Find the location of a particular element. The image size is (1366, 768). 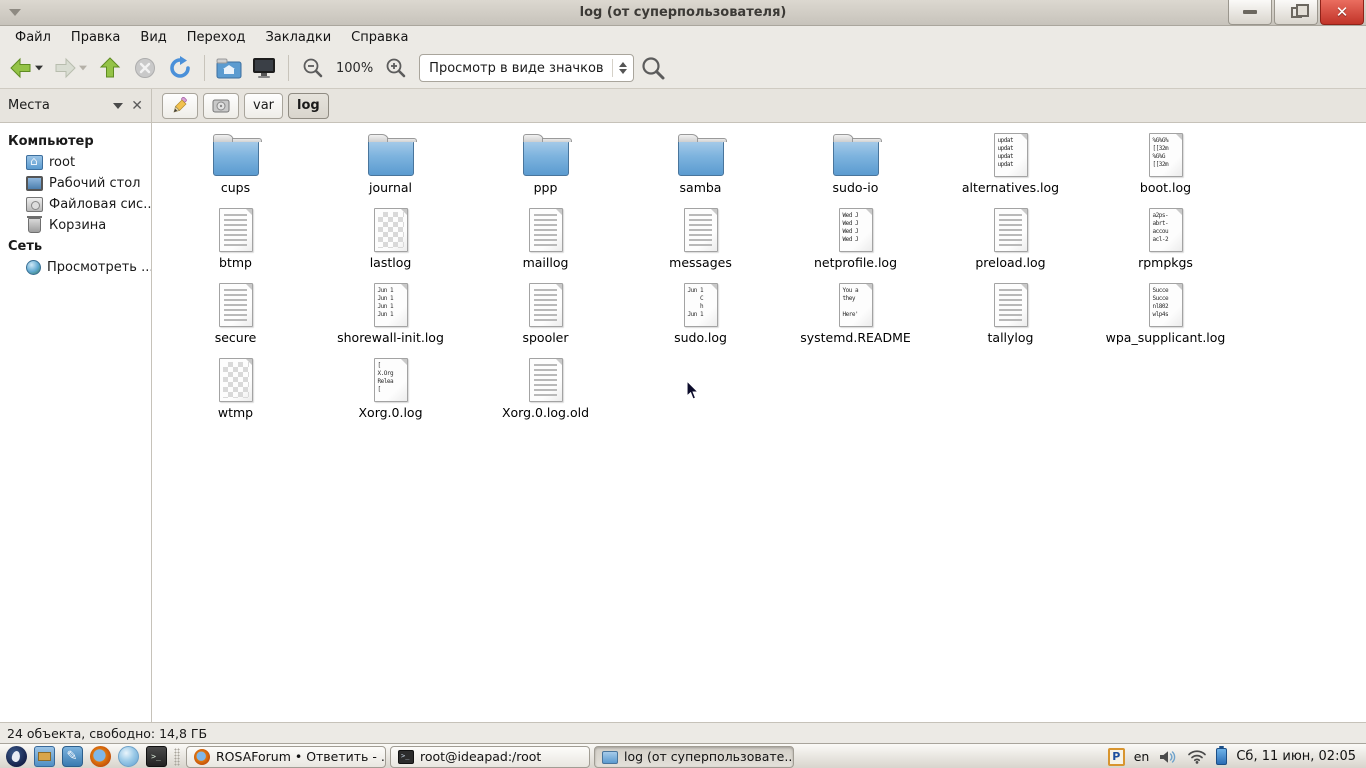

file-item: maillog is located at coordinates (545, 243).